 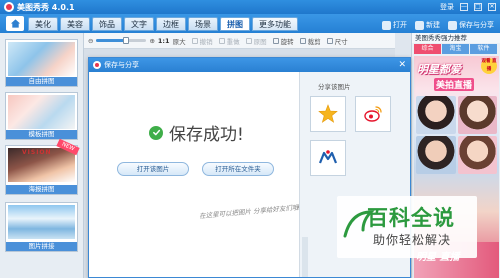 What do you see at coordinates (411, 218) in the screenshot?
I see `watermark-title: 百科全说` at bounding box center [411, 218].